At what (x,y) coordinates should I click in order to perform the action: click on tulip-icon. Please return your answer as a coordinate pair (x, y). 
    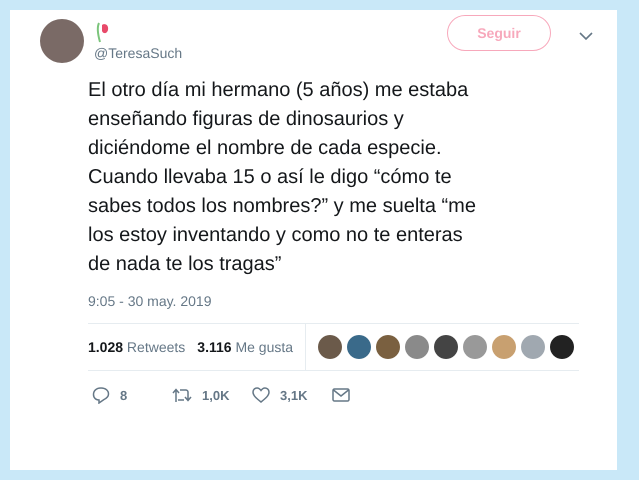
    Looking at the image, I should click on (102, 32).